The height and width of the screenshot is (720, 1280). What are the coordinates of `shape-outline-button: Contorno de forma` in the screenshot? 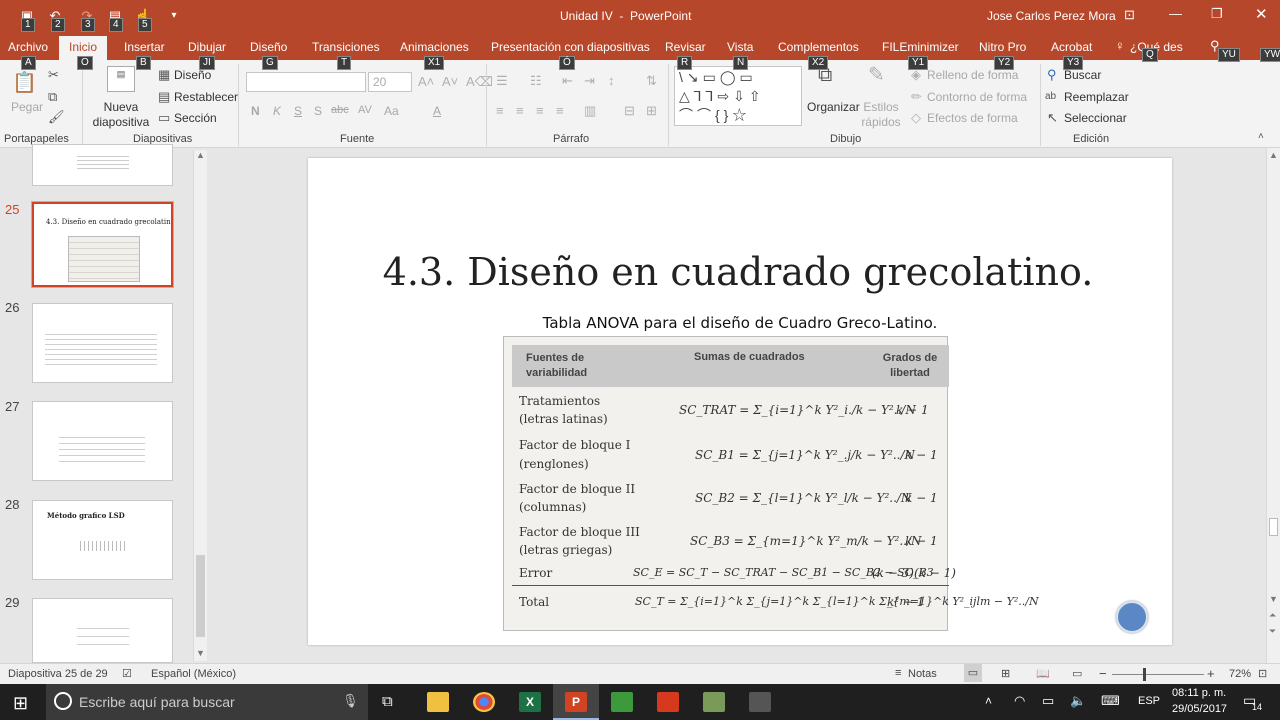 It's located at (977, 97).